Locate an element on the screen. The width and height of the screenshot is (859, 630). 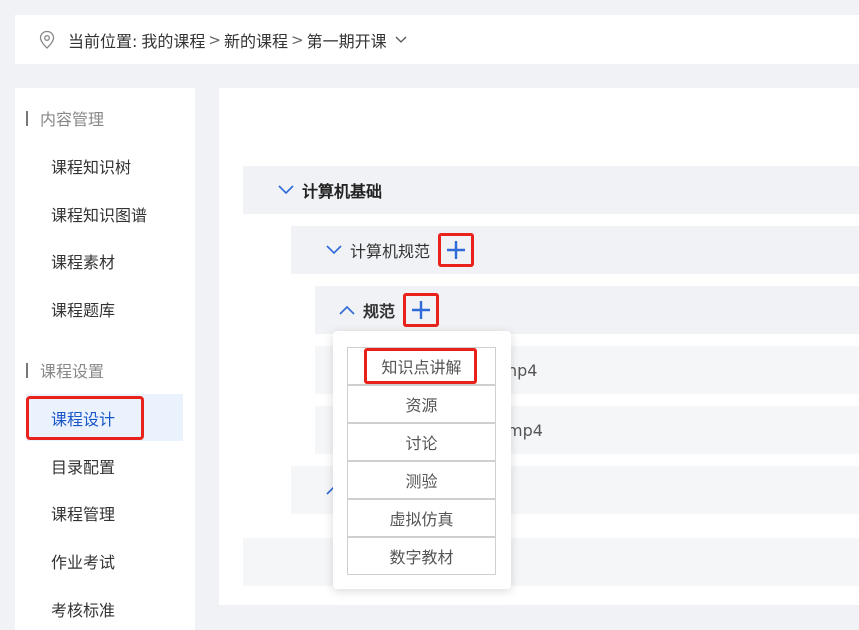
group-title-label: 课程设置 is located at coordinates (72, 371).